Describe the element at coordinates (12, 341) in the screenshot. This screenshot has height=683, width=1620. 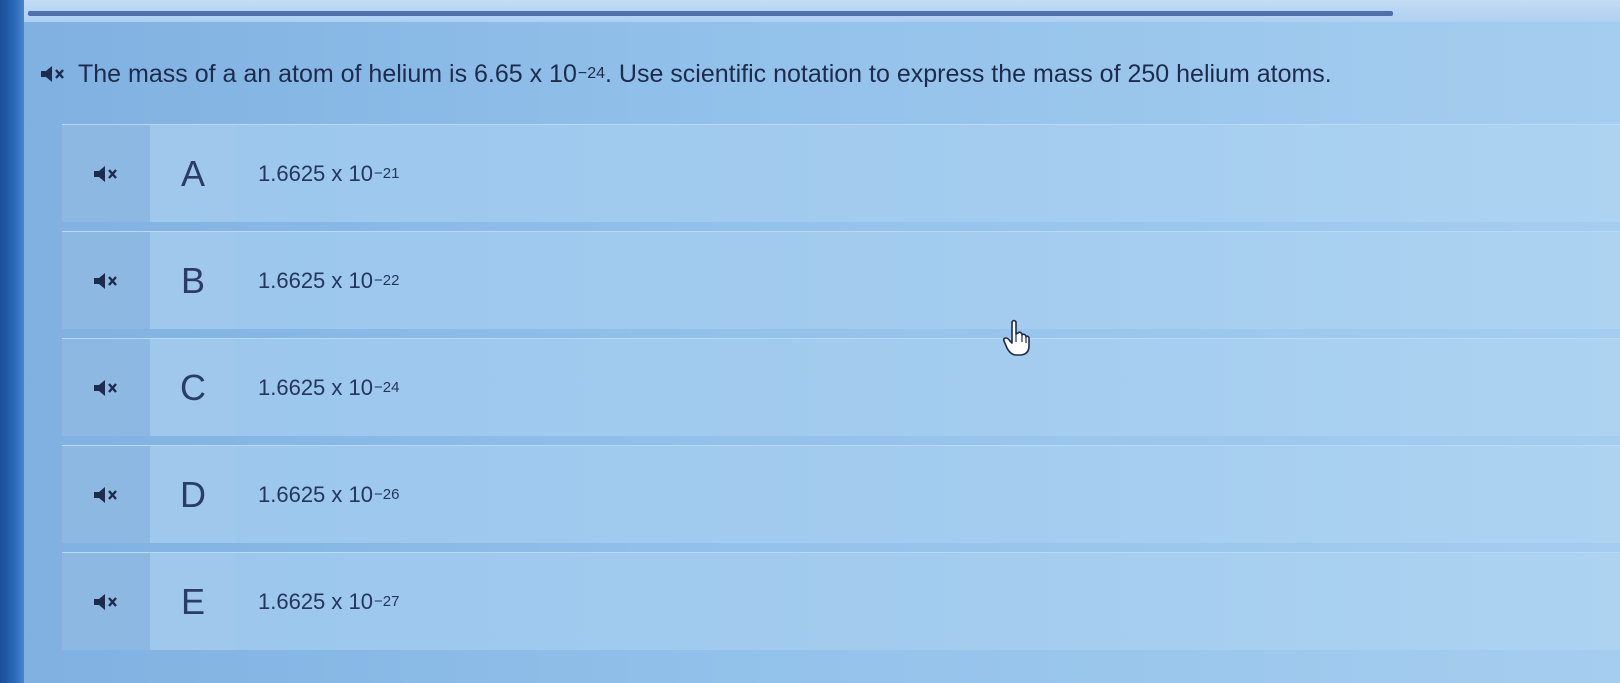
I see `left-bezel` at that location.